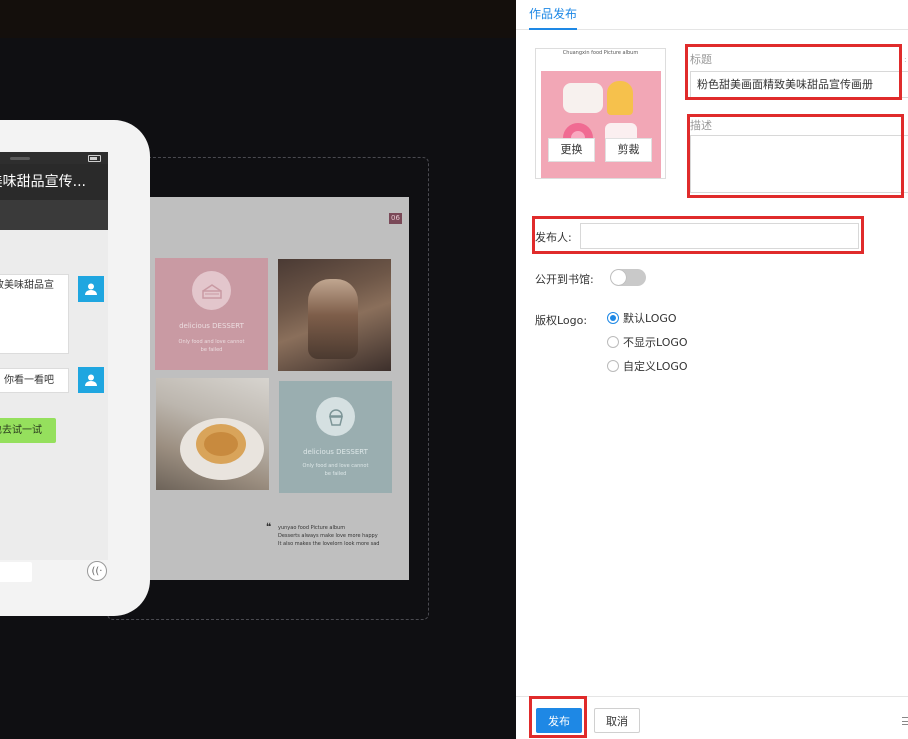 The height and width of the screenshot is (739, 908). What do you see at coordinates (29, 380) in the screenshot?
I see `chat-bubble-text: 你看一看吧` at bounding box center [29, 380].